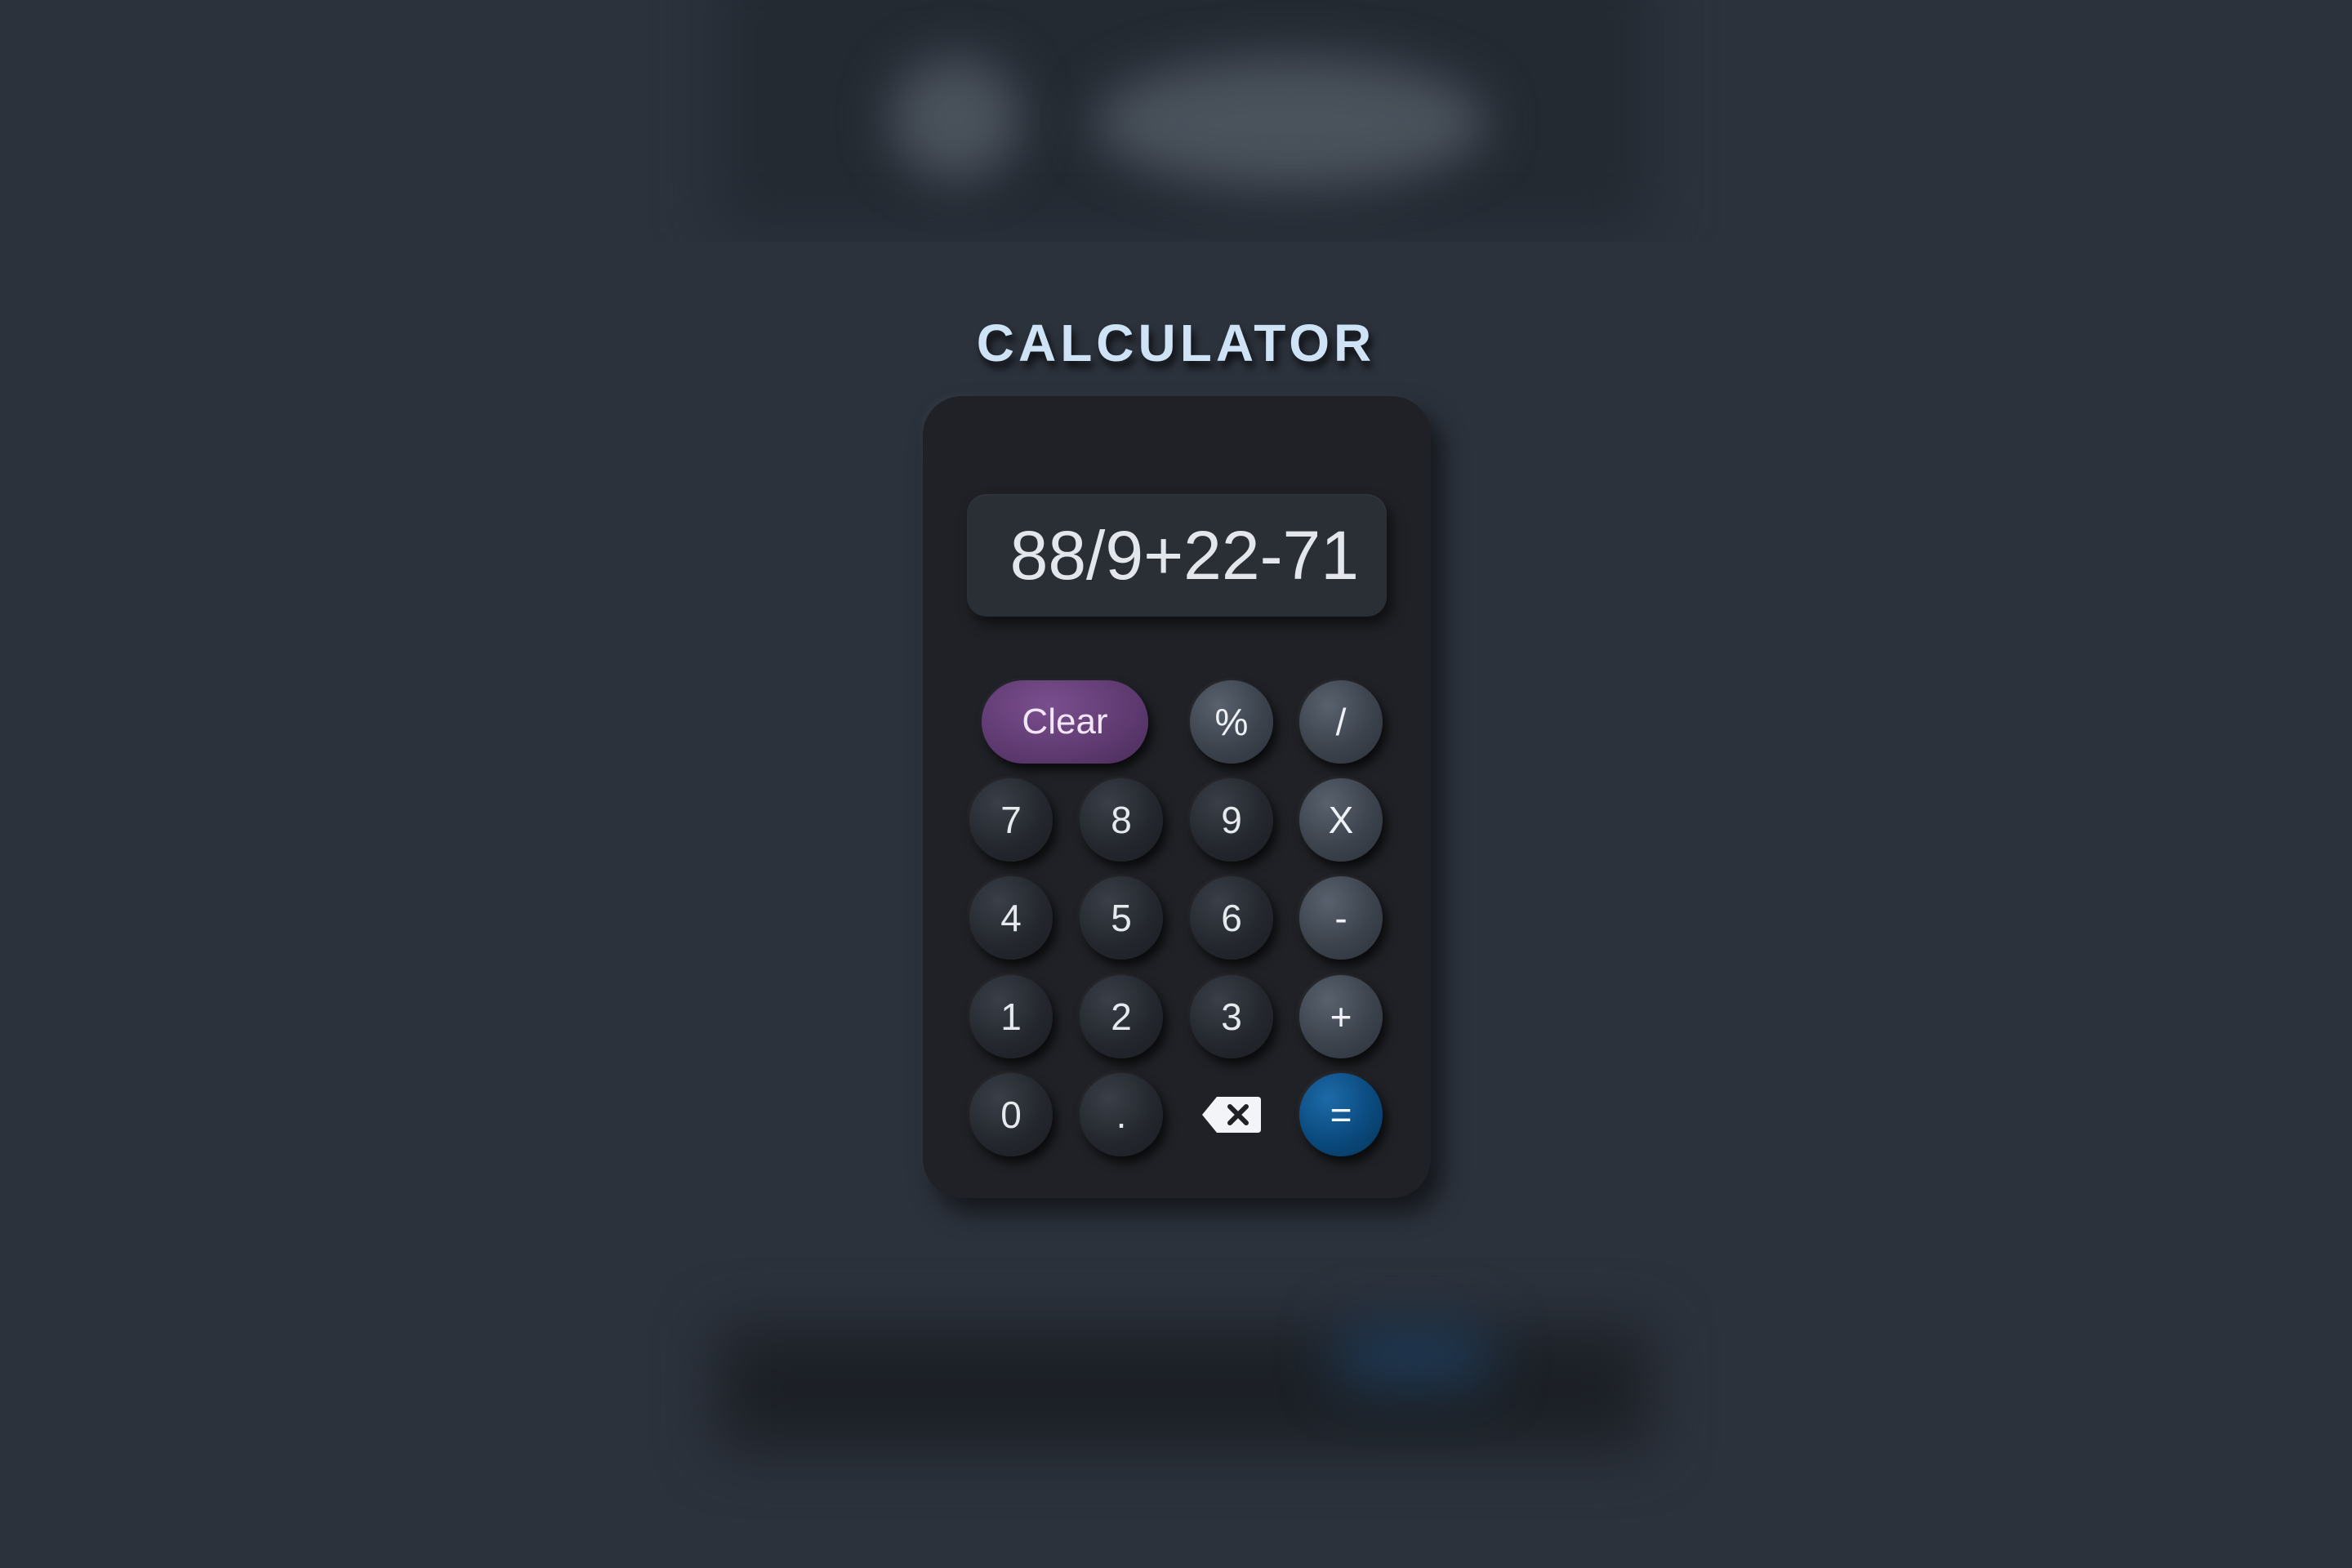 The image size is (2352, 1568). Describe the element at coordinates (1121, 1016) in the screenshot. I see `digit-2-button: 2` at that location.